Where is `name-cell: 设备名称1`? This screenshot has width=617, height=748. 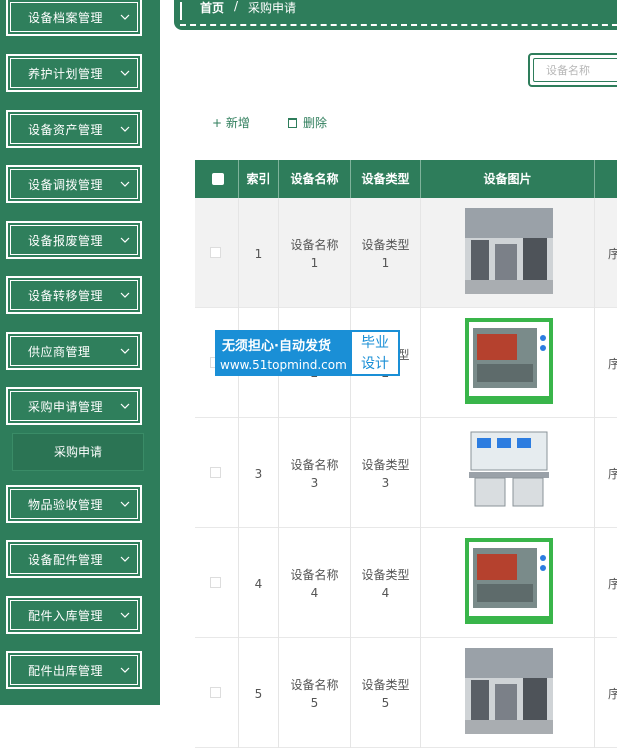 name-cell: 设备名称1 is located at coordinates (315, 253).